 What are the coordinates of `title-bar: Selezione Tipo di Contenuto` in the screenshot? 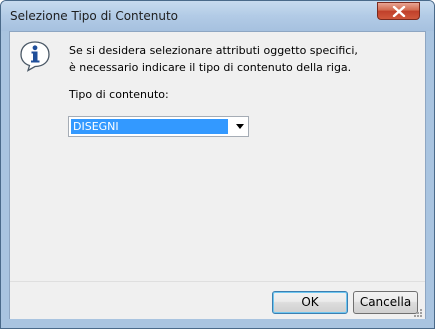 It's located at (217, 16).